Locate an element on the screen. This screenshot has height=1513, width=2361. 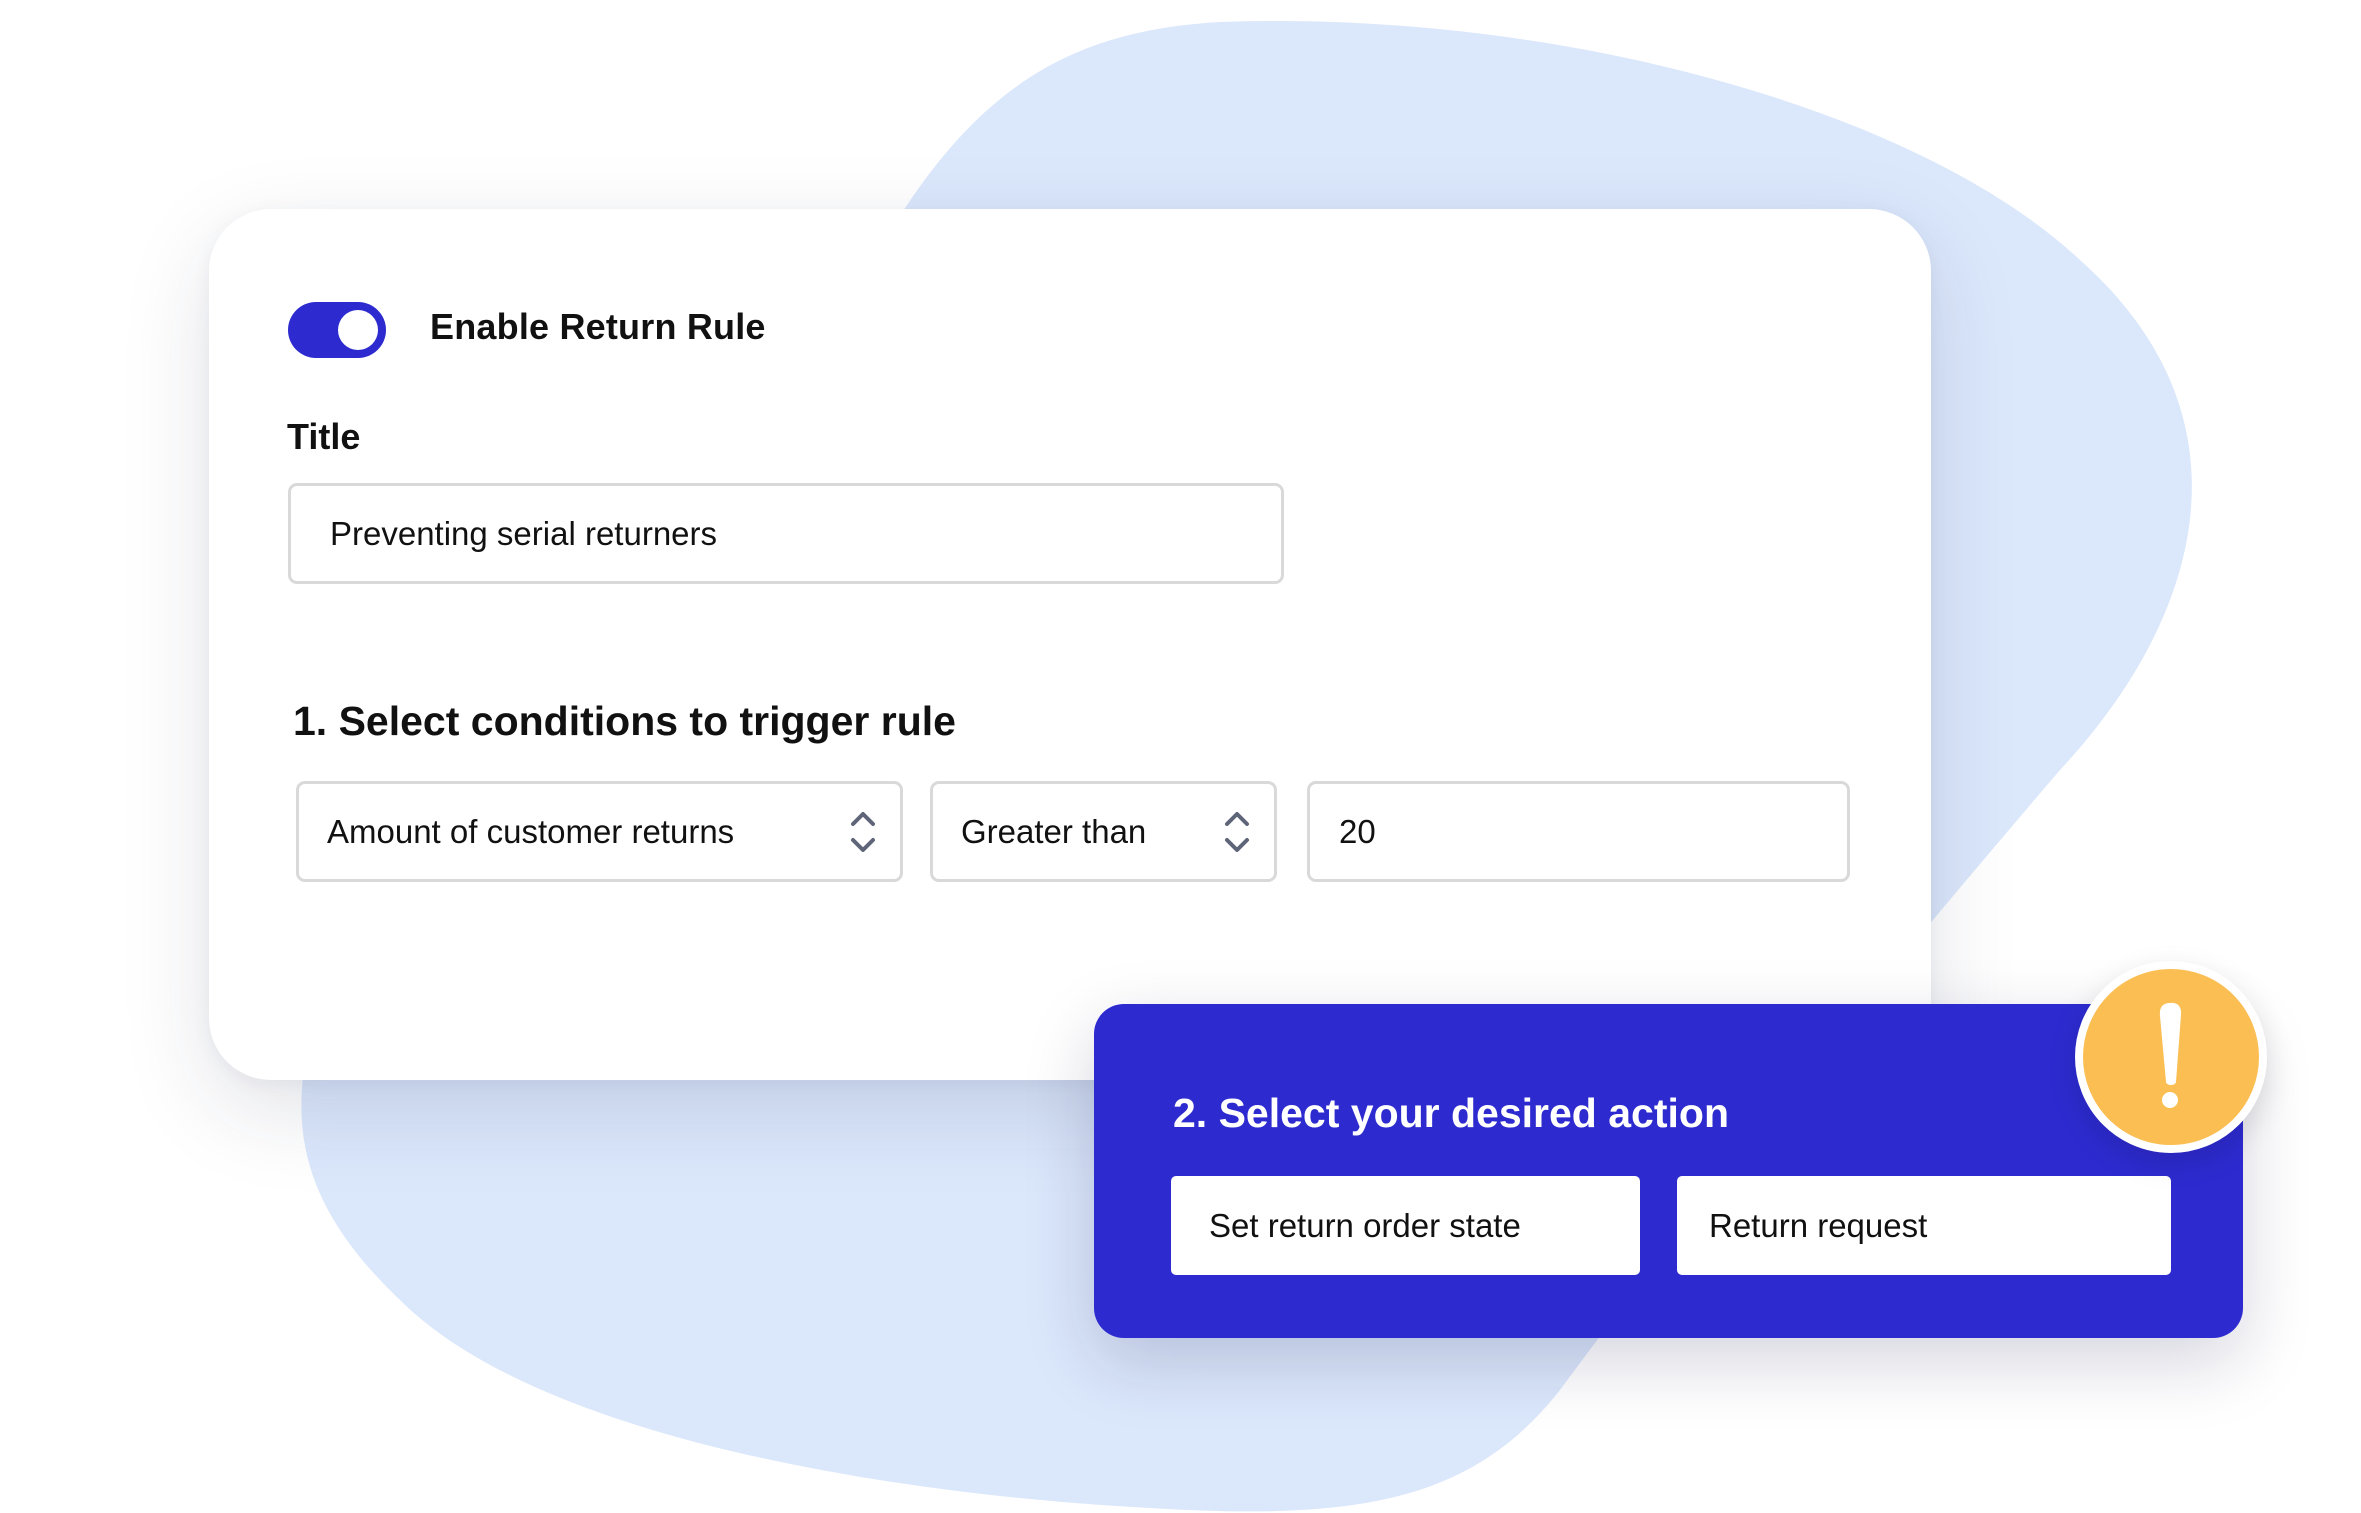
title-label: Title is located at coordinates (324, 436).